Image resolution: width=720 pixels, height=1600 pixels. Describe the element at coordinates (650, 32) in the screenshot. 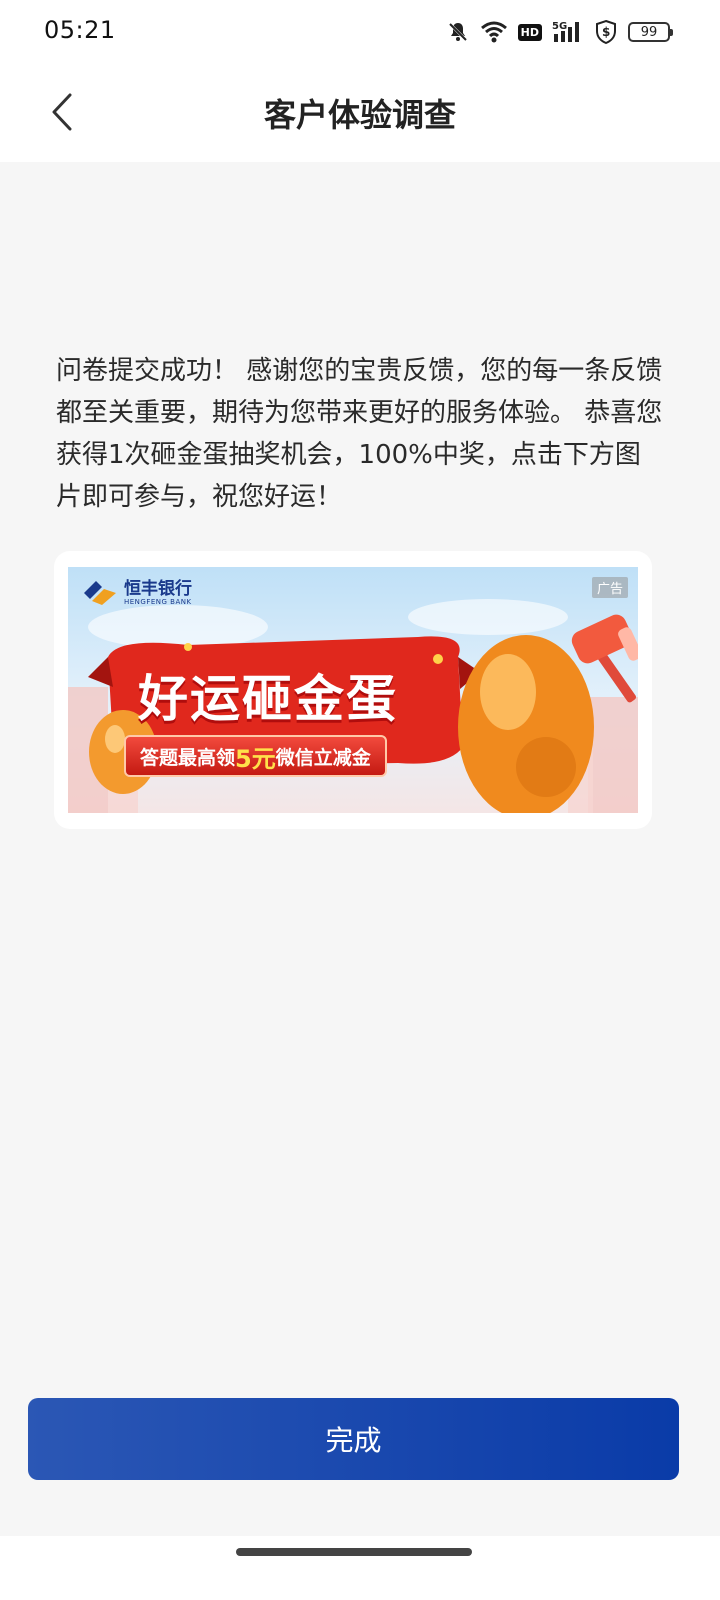

I see `battery-icon: 99` at that location.